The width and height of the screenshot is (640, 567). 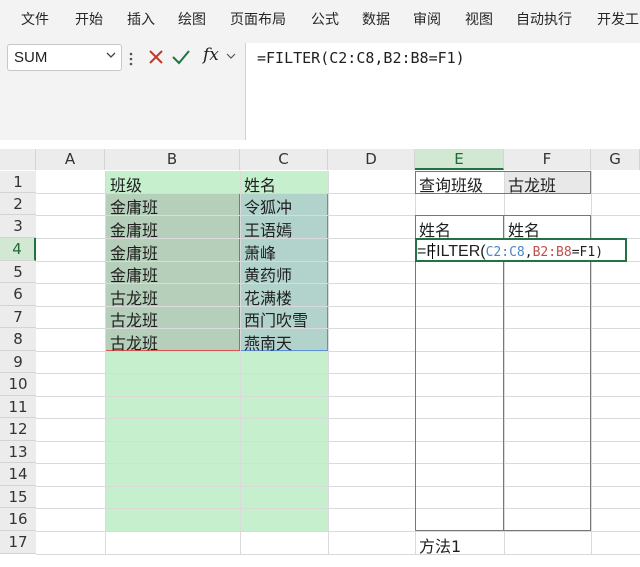 What do you see at coordinates (134, 297) in the screenshot?
I see `cell-b6: 古龙班` at bounding box center [134, 297].